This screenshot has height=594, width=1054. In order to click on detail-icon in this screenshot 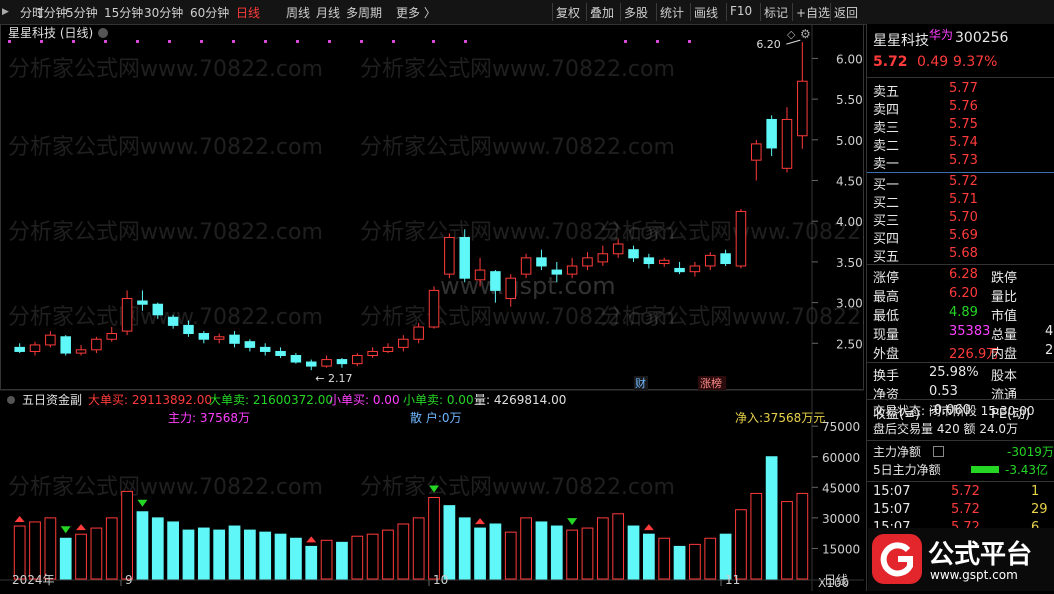, I will do `click(938, 451)`.